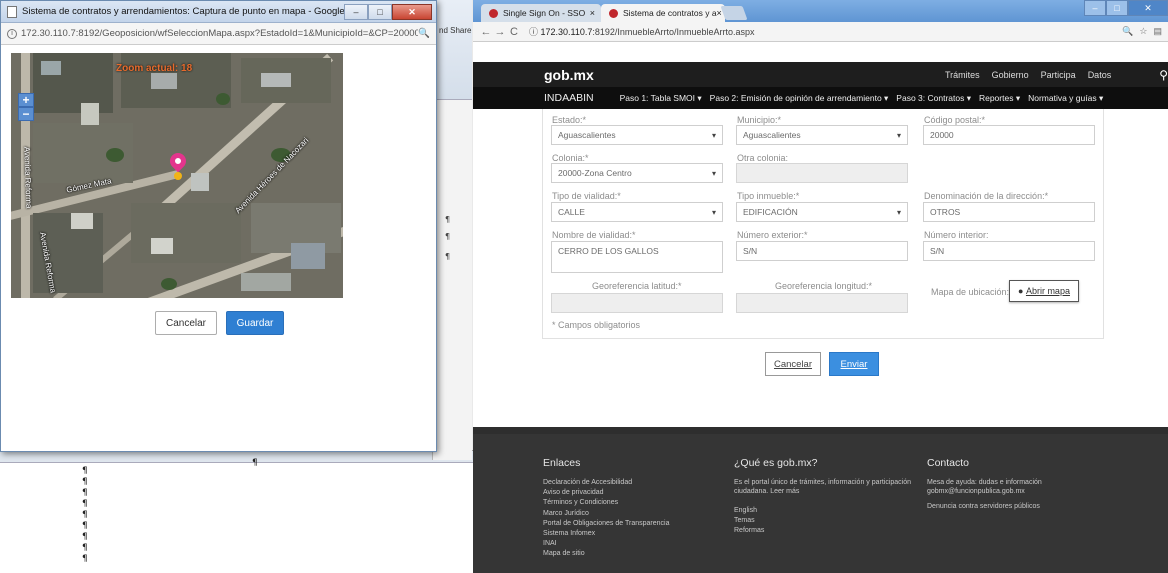  I want to click on tab-sistema-contratos: Sistema de contratos y a ×, so click(663, 13).